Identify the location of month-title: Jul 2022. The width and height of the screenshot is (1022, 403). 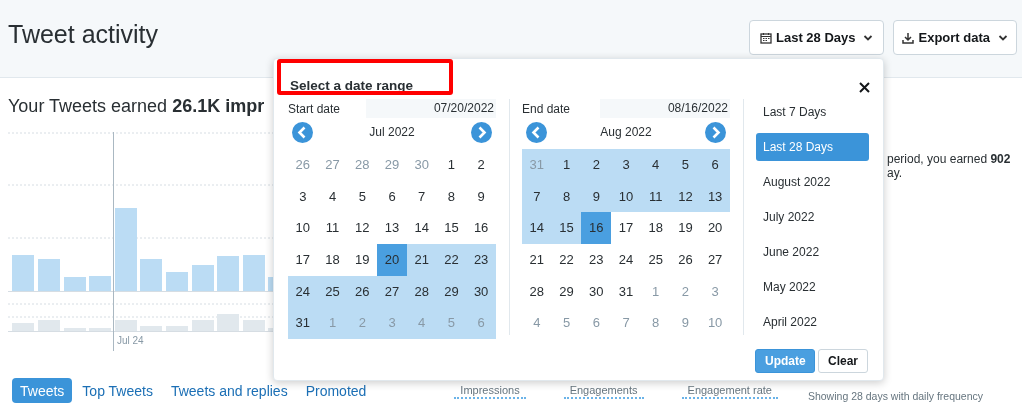
(392, 132).